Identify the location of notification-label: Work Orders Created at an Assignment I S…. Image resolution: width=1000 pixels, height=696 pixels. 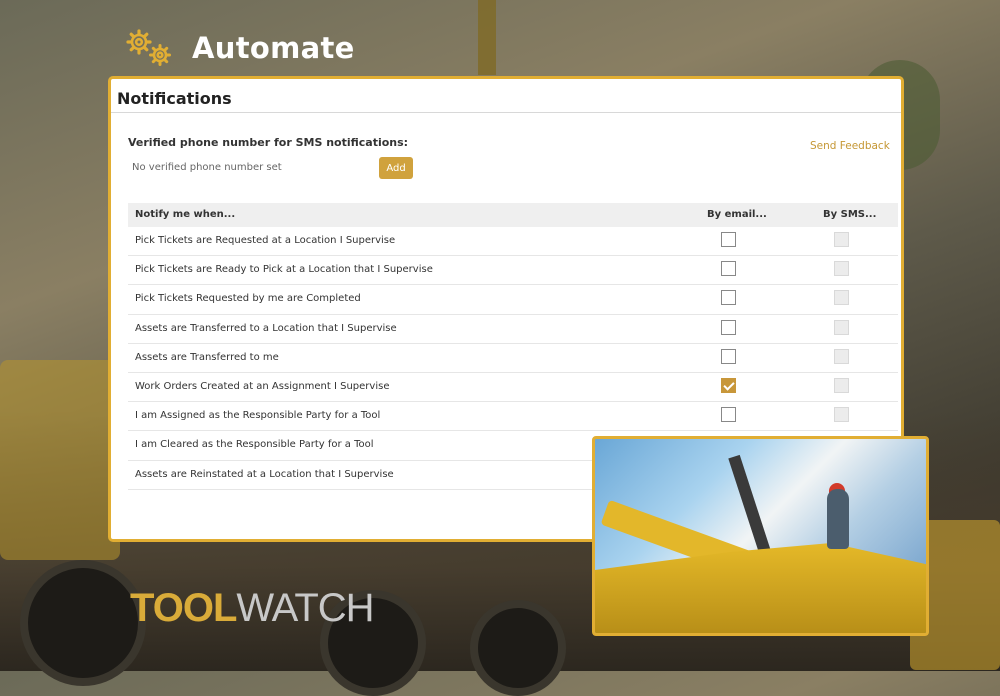
(262, 386).